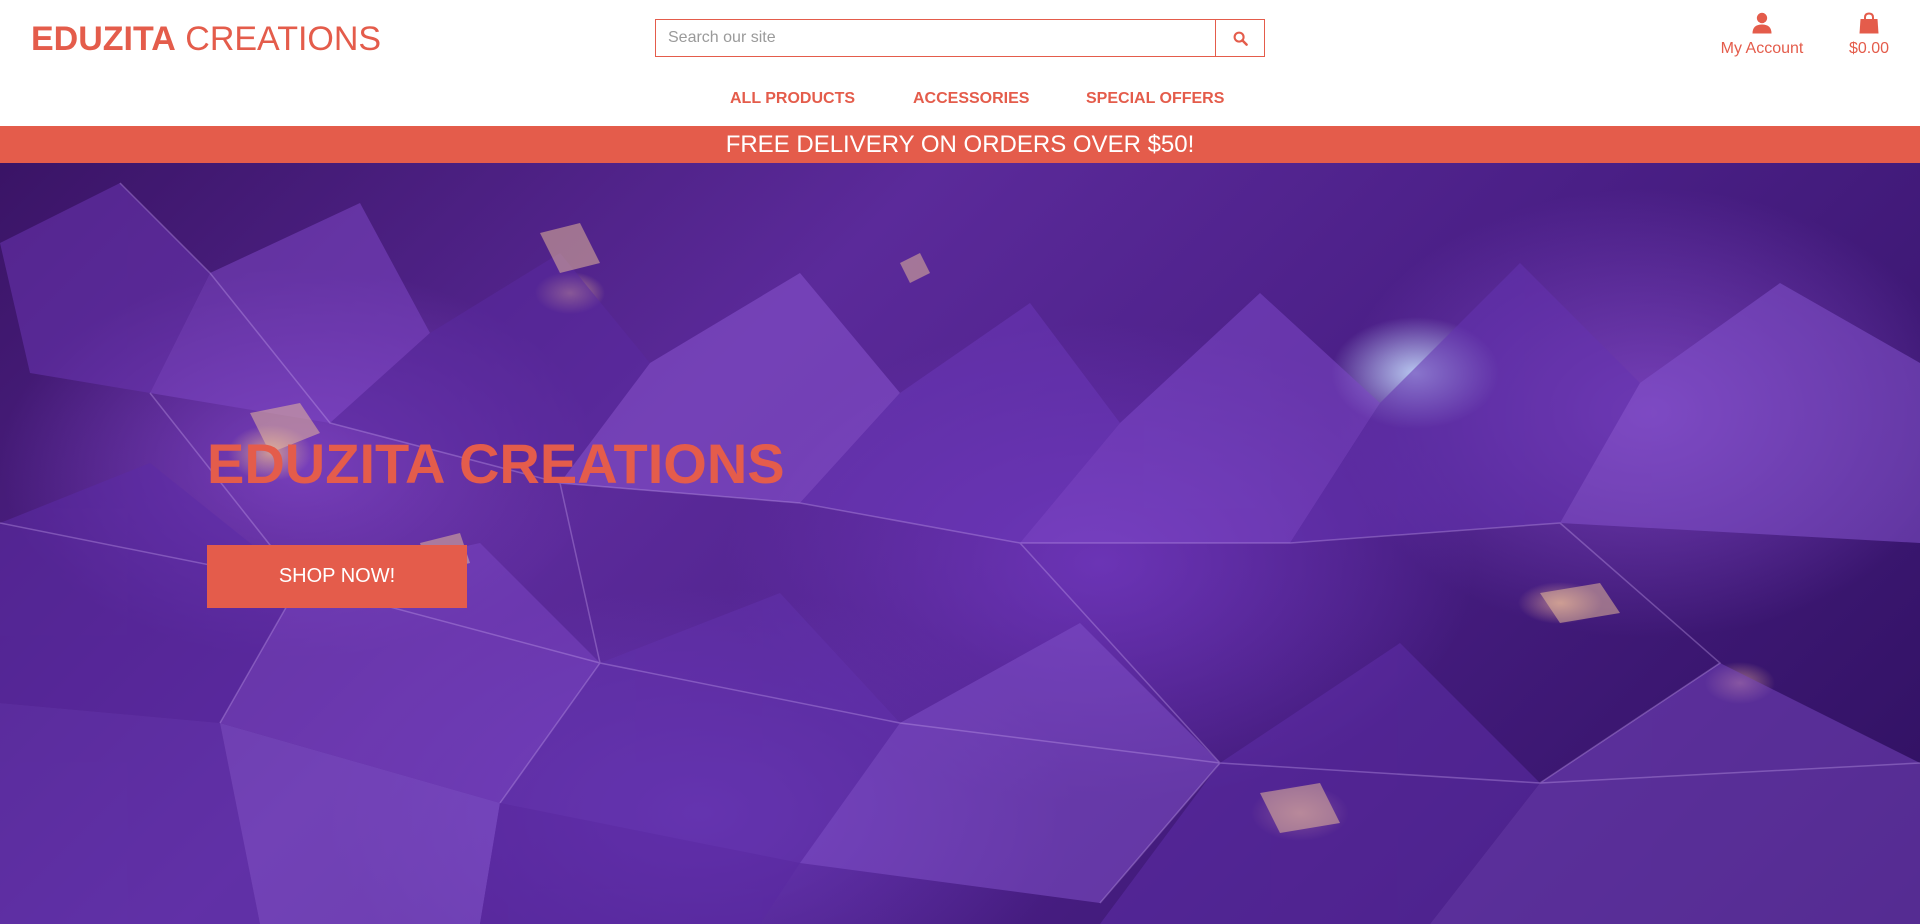 This screenshot has height=924, width=1920. I want to click on search-icon, so click(1240, 38).